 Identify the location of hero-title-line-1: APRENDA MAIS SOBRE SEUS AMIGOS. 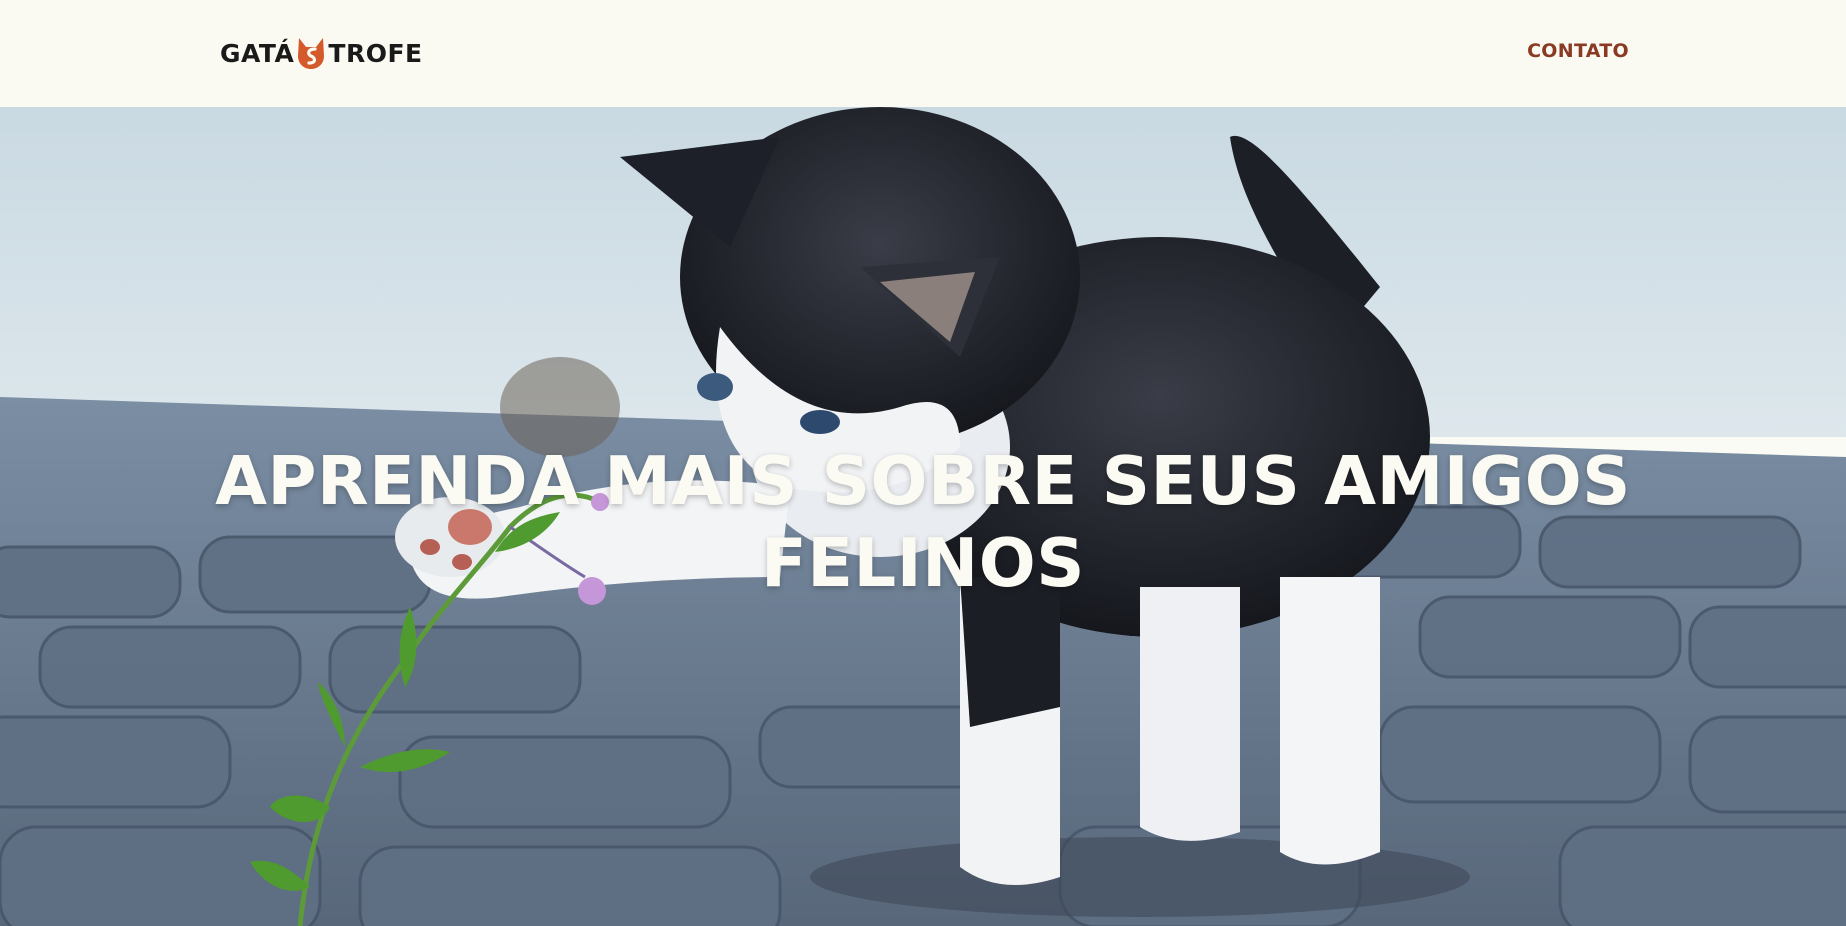
(923, 481).